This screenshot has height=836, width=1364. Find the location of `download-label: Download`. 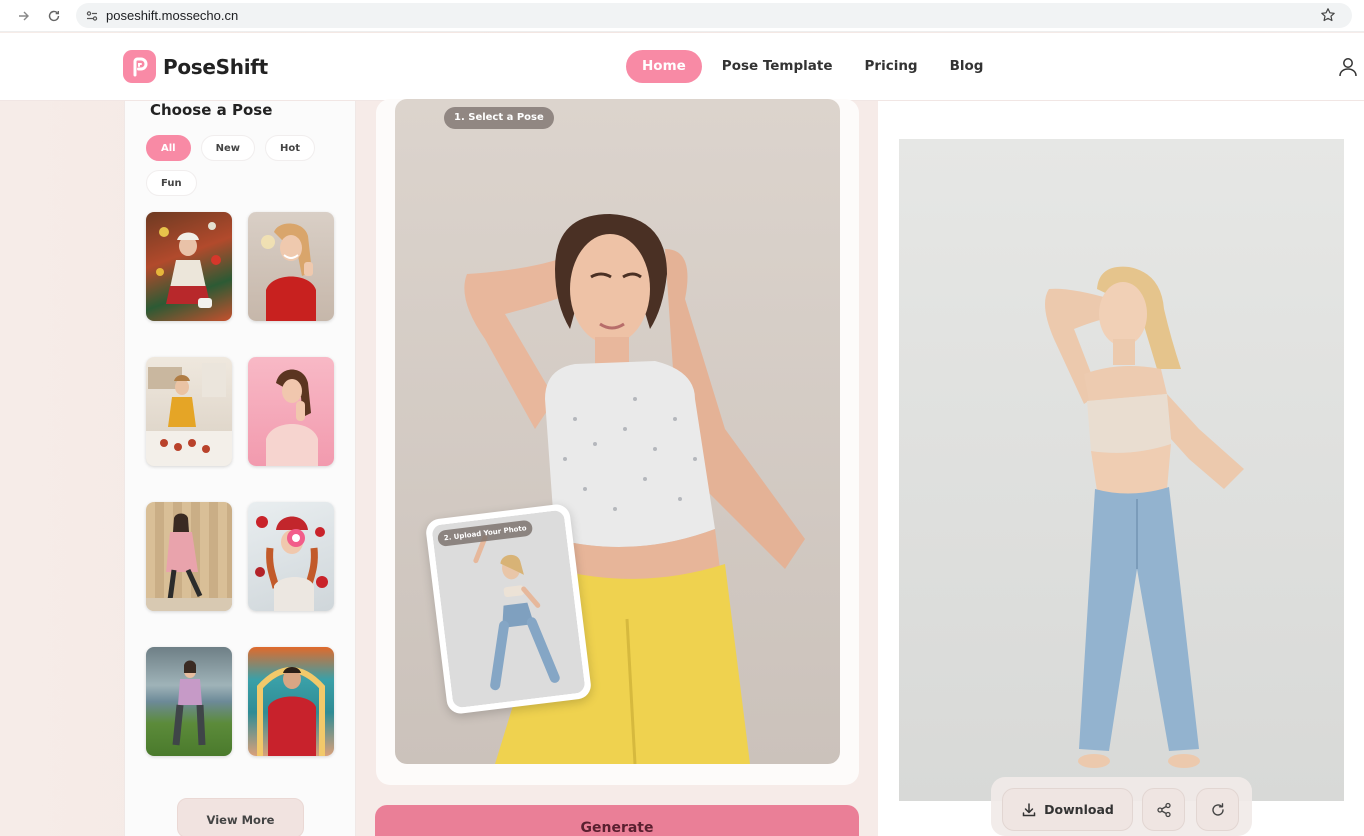

download-label: Download is located at coordinates (1079, 809).